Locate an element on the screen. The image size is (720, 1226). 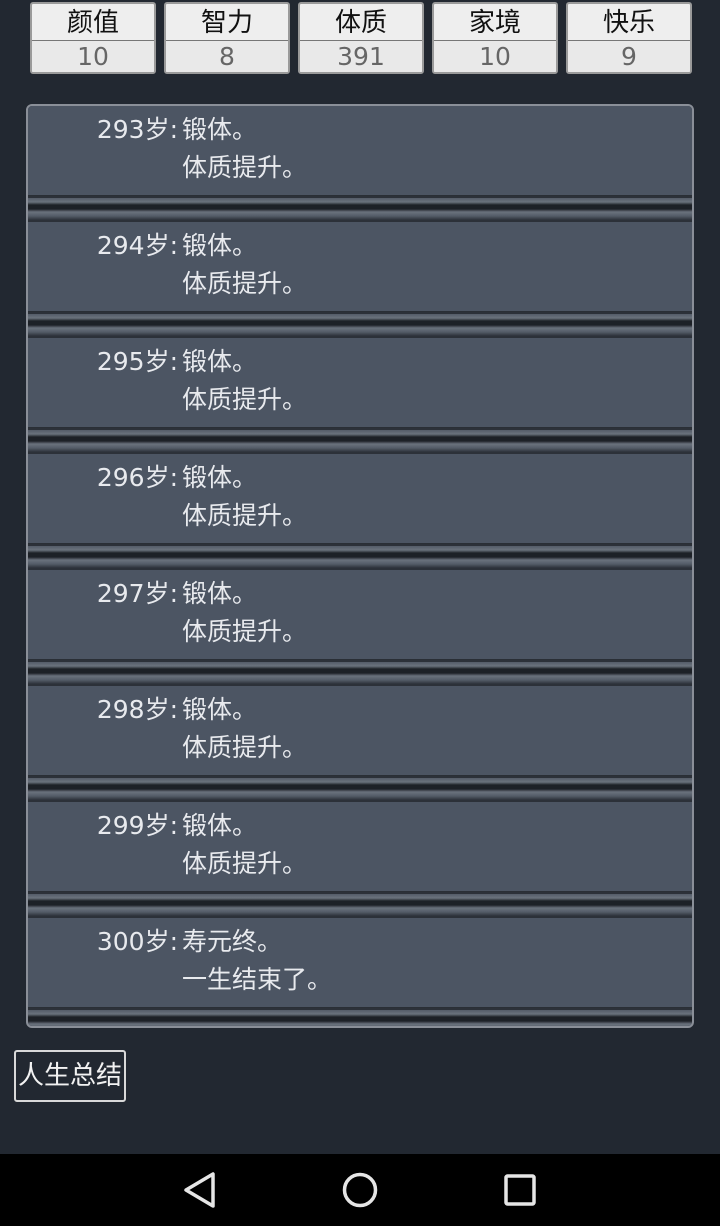
nav-recents-button is located at coordinates (520, 1190).